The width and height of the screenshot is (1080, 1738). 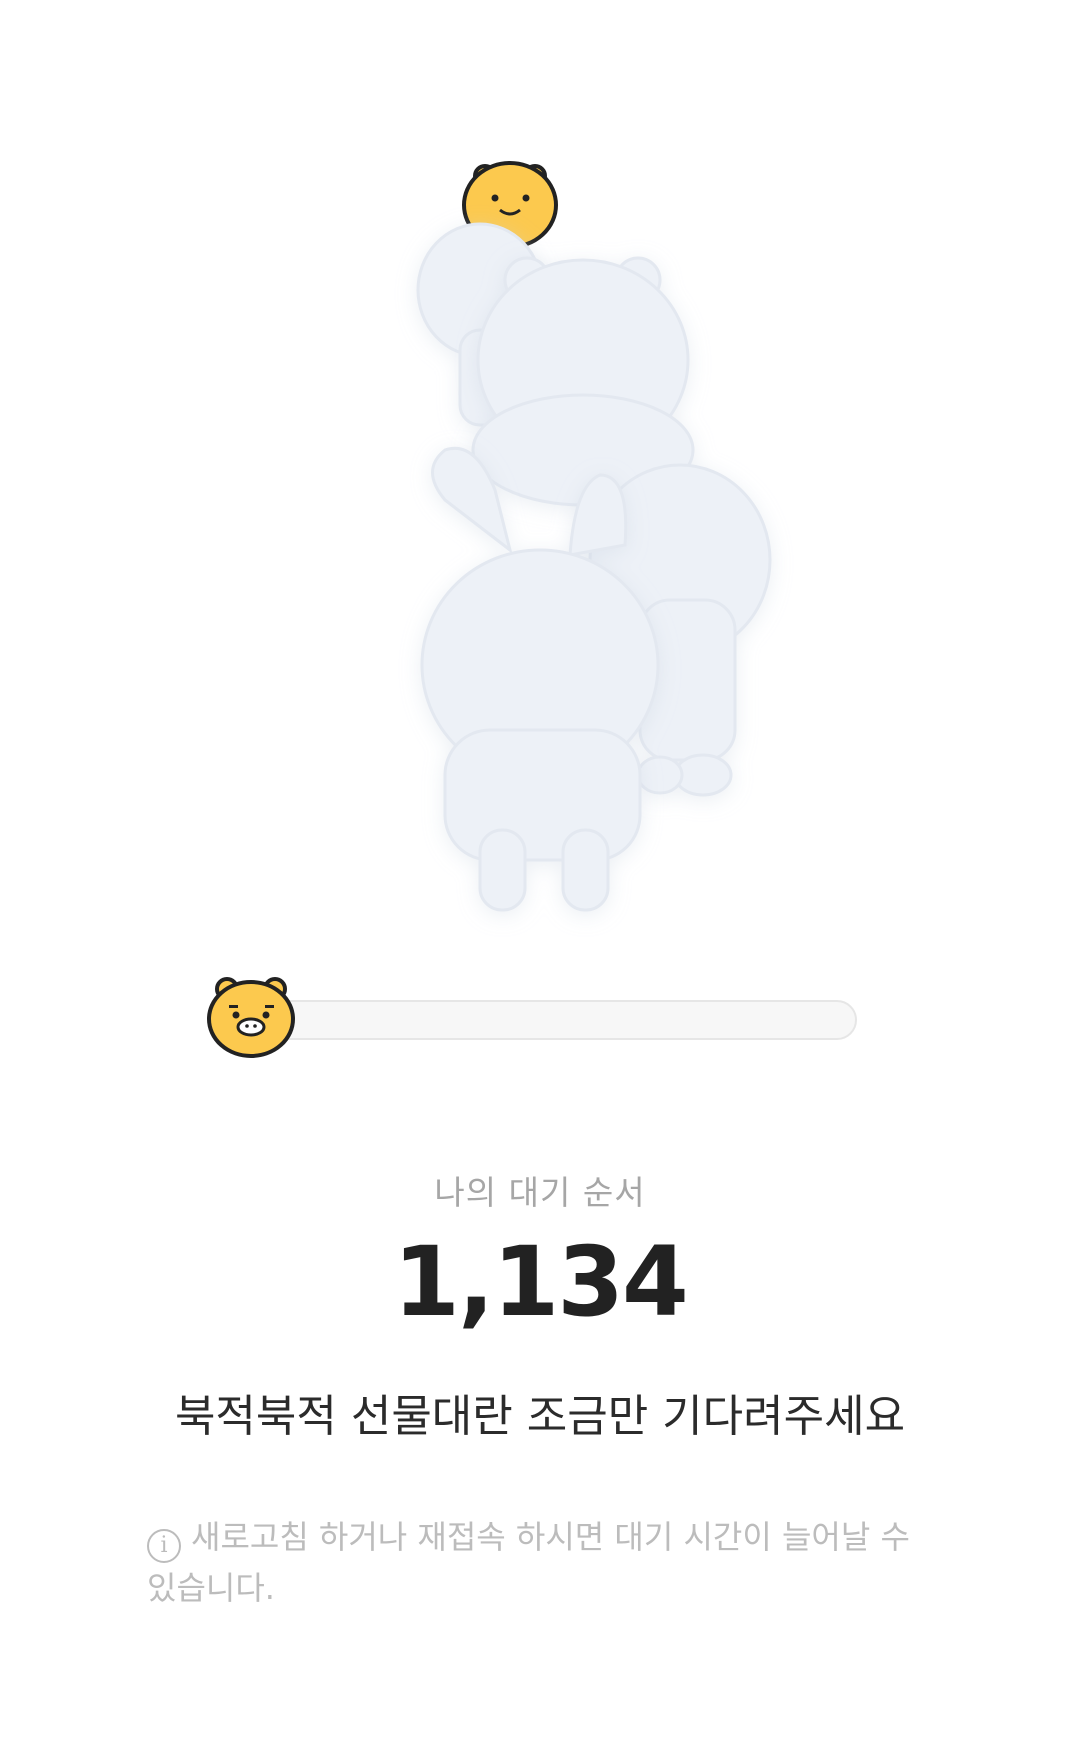 I want to click on queue-position-number: 1,134, so click(x=541, y=1282).